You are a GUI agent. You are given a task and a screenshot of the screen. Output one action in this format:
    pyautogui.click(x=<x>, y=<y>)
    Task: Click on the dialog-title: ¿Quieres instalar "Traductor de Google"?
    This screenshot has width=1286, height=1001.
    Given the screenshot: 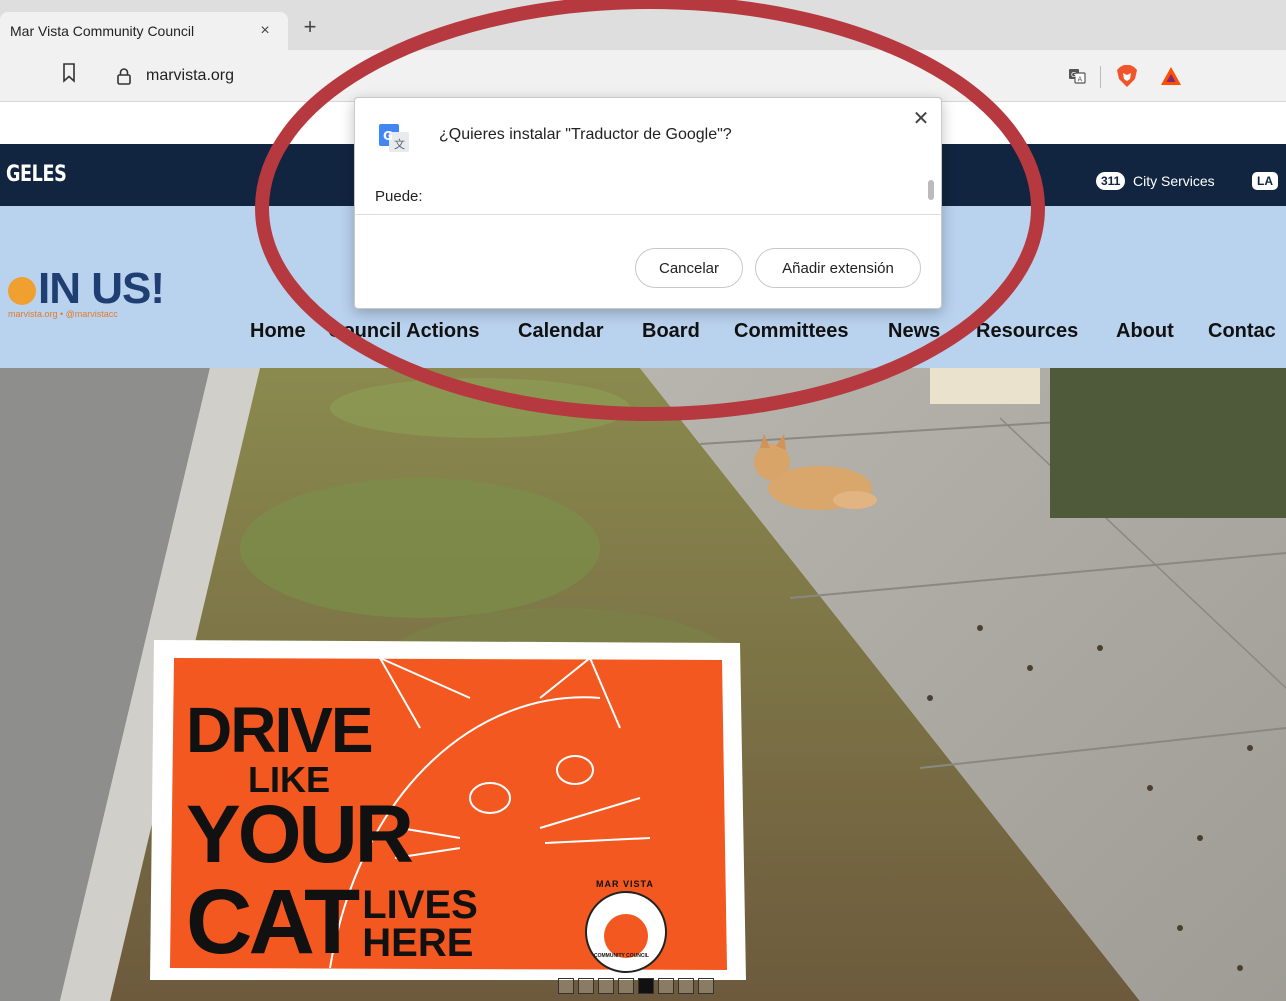 What is the action you would take?
    pyautogui.click(x=585, y=134)
    